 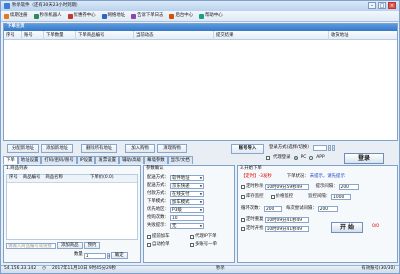 What do you see at coordinates (192, 237) in the screenshot?
I see `proxy-ip-checkbox` at bounding box center [192, 237].